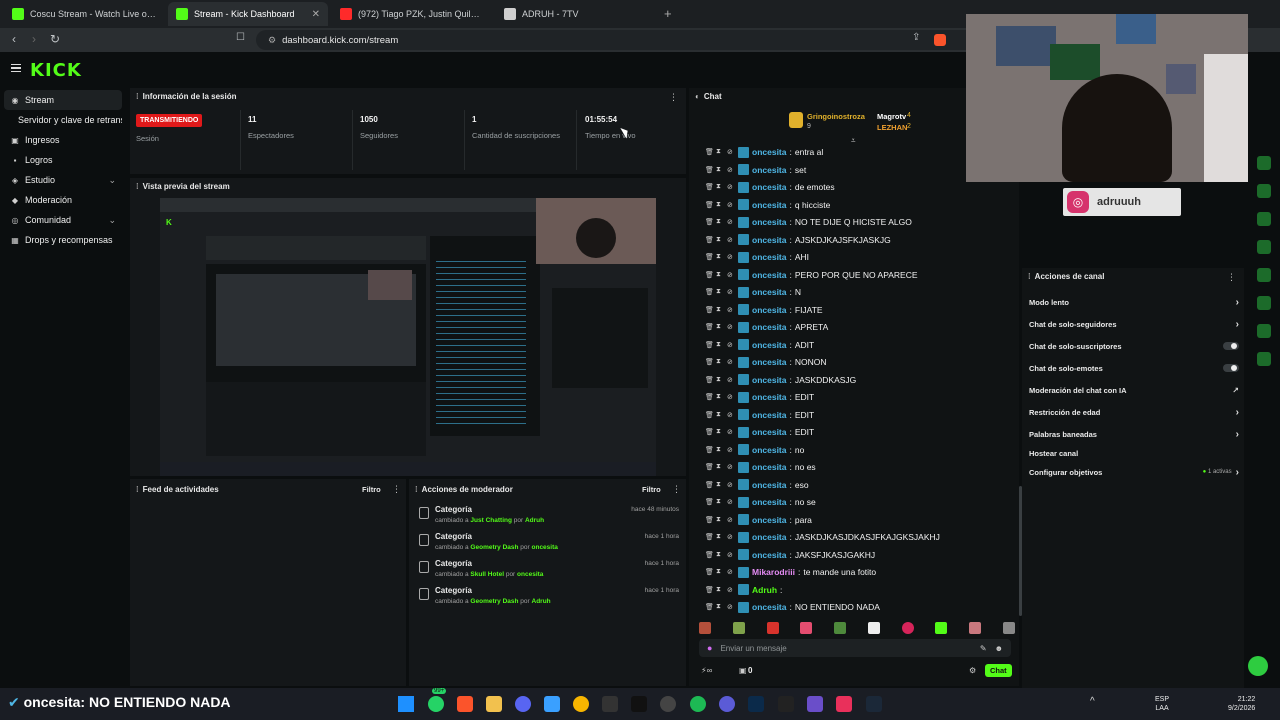 This screenshot has width=1280, height=720. Describe the element at coordinates (412, 14) in the screenshot. I see `browser-tab-3: (972) Tiago PZK, Justin Quiles - P` at that location.